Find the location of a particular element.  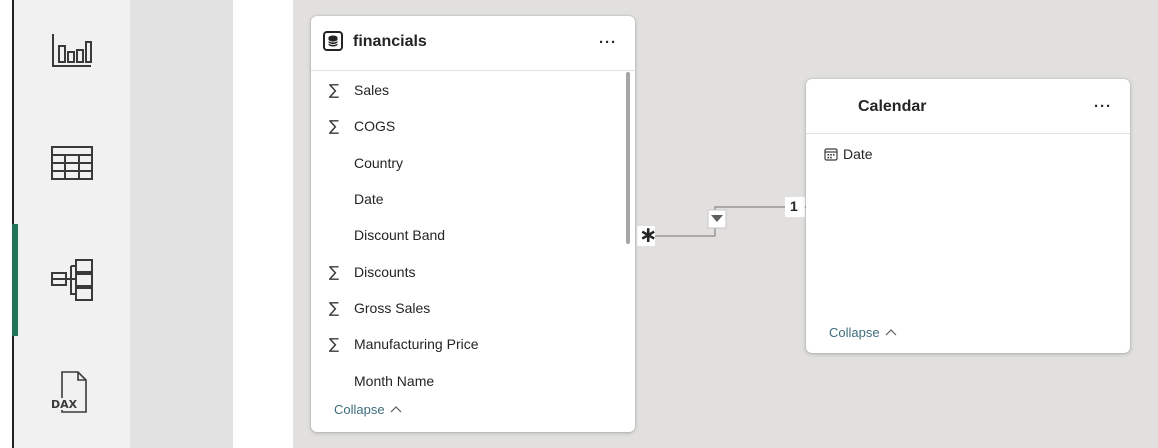

field-row: ∑ Gross Sales is located at coordinates (473, 308).